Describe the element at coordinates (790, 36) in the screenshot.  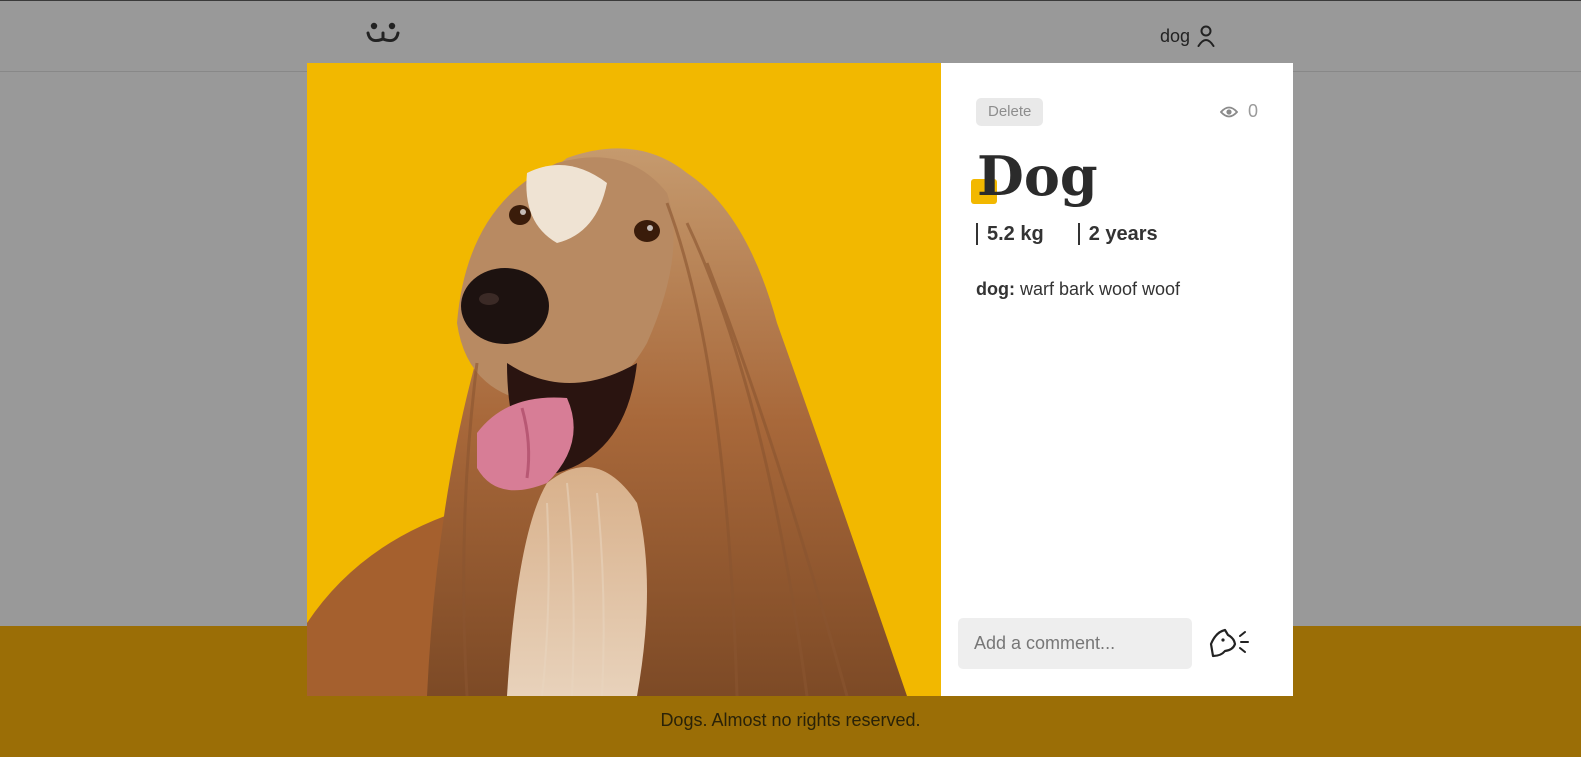
I see `site-header: dog` at that location.